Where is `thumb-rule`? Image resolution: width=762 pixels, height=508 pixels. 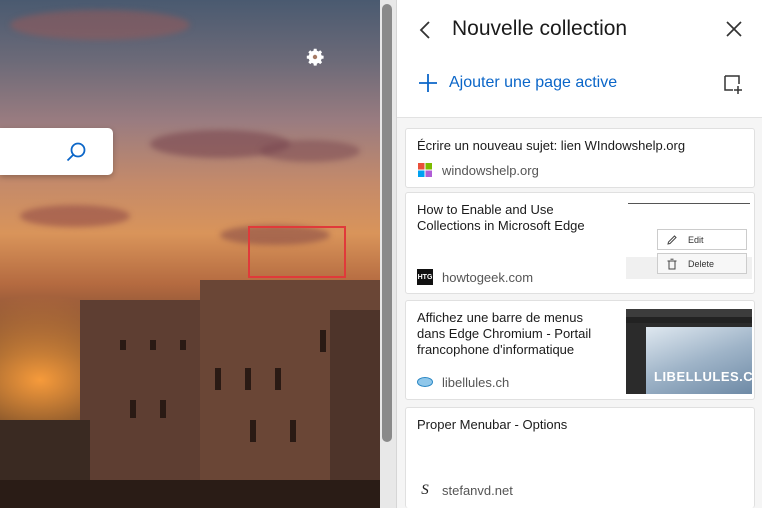
thumb-rule is located at coordinates (689, 203).